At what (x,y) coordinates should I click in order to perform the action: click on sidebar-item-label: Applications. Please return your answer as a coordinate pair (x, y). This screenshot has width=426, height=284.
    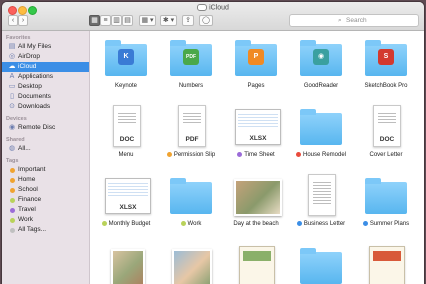
    Looking at the image, I should click on (36, 76).